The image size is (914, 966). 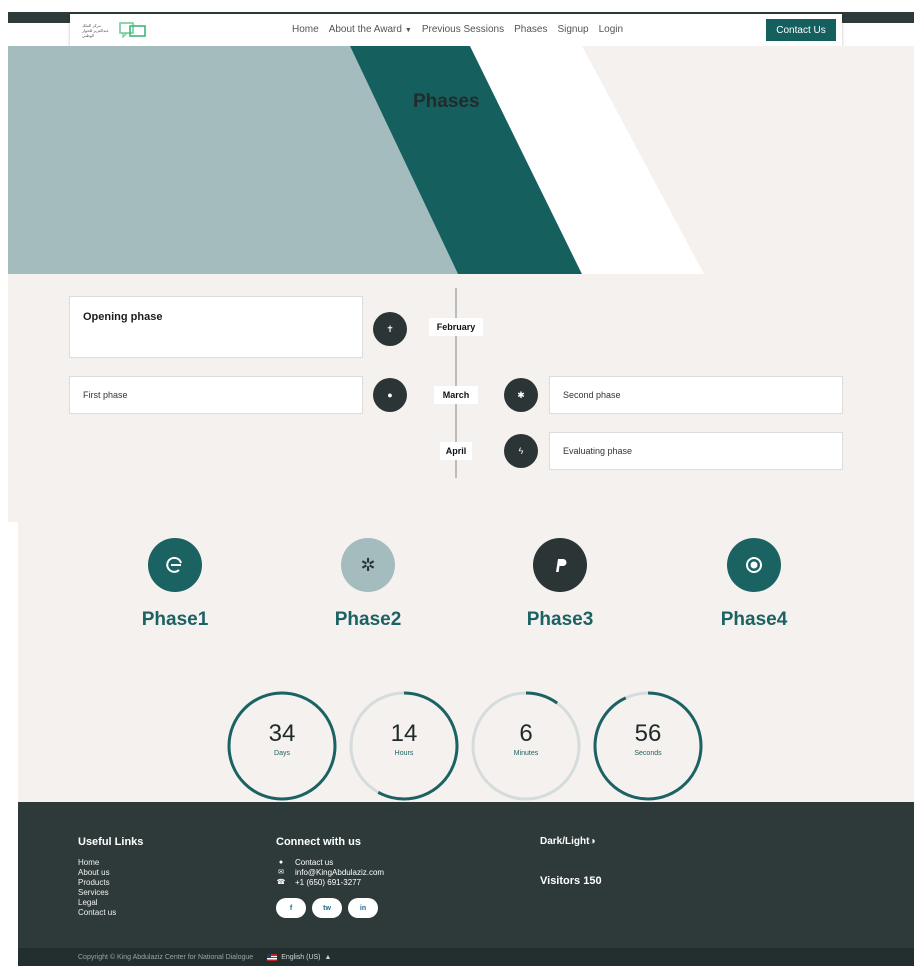 I want to click on contact-row: ● Contact us, so click(x=330, y=863).